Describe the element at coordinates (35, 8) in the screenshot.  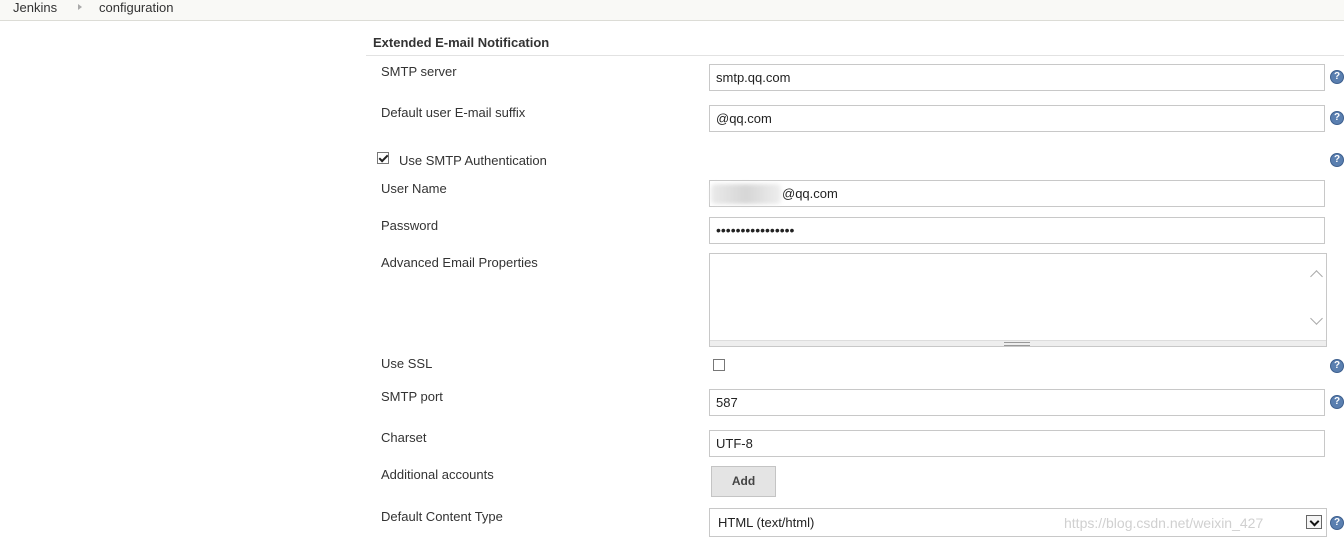
I see `breadcrumb-jenkins: Jenkins` at that location.